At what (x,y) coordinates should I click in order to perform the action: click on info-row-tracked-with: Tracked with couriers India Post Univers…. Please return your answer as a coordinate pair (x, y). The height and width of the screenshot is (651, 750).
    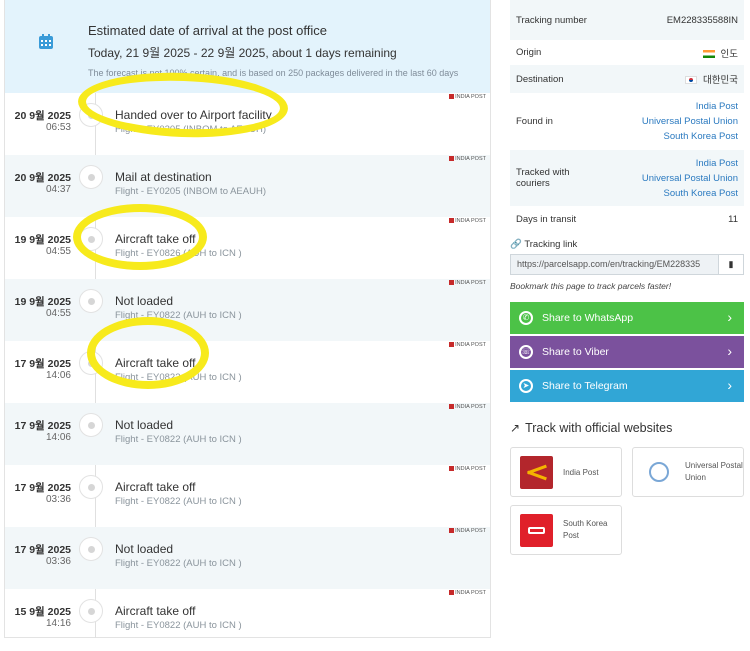
    Looking at the image, I should click on (627, 178).